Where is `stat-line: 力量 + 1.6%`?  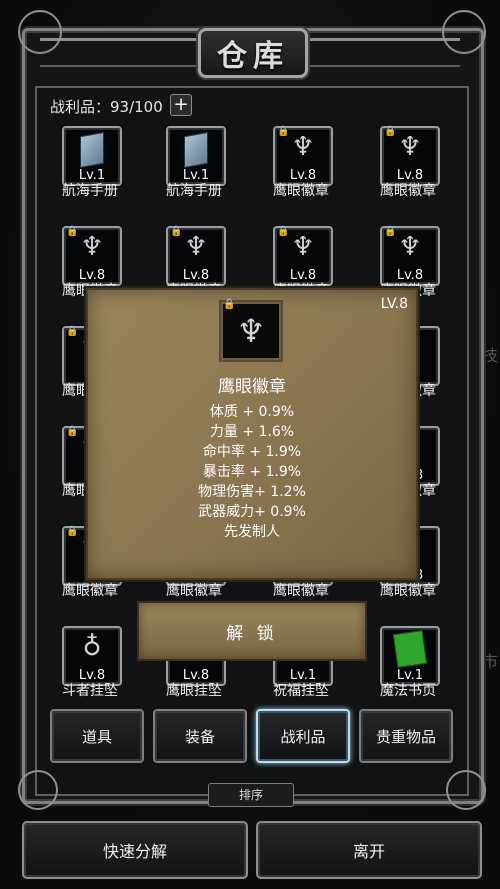 stat-line: 力量 + 1.6% is located at coordinates (252, 432).